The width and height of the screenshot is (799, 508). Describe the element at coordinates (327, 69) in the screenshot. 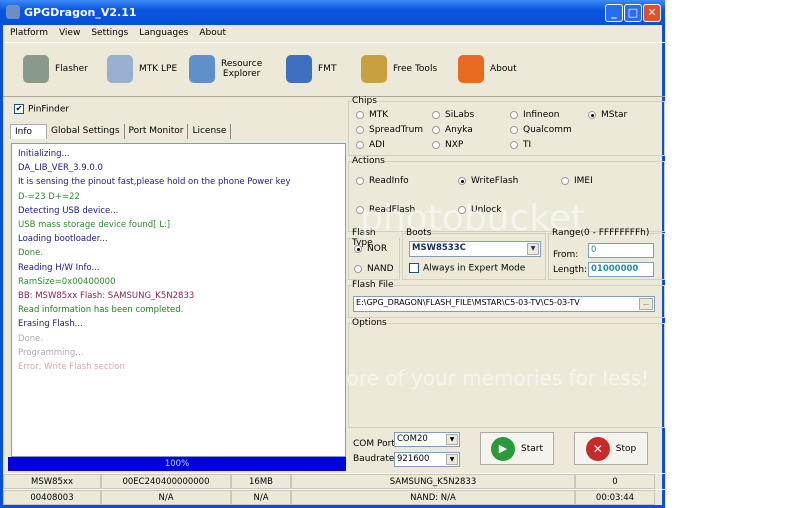

I see `toolbar-label: FMT` at that location.